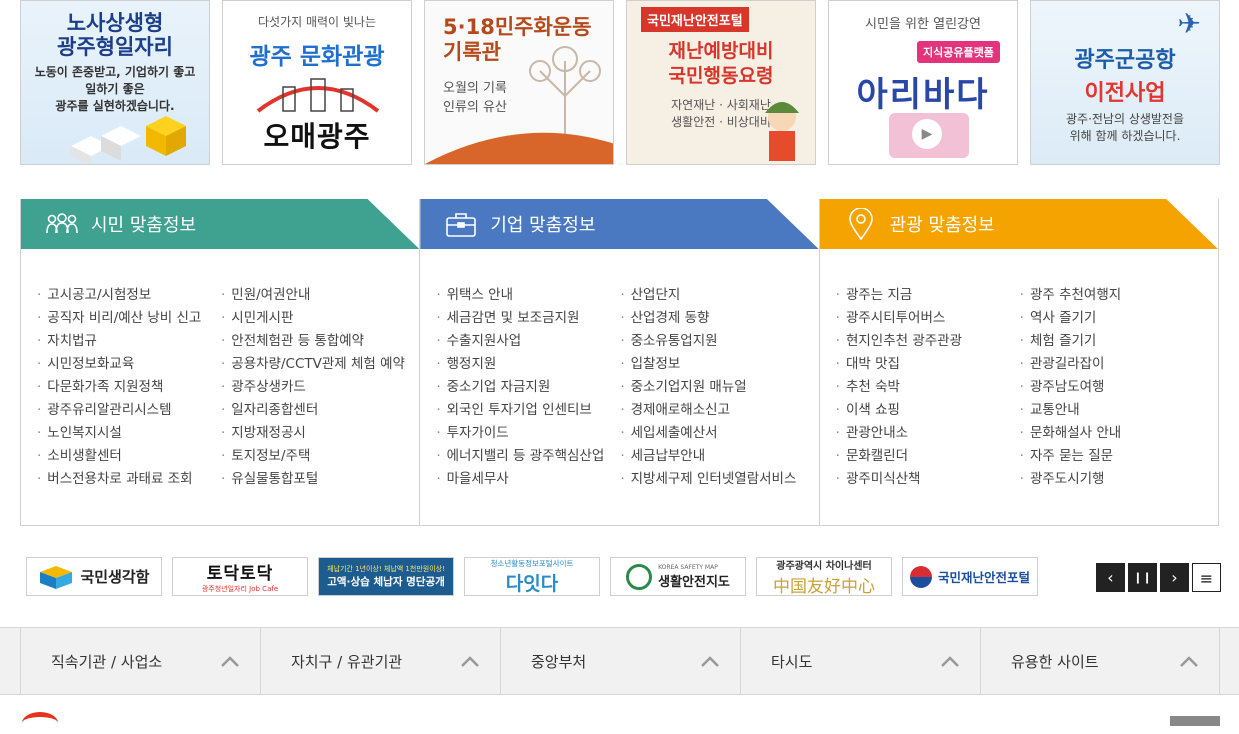 The width and height of the screenshot is (1239, 734). What do you see at coordinates (129, 341) in the screenshot?
I see `list-item: 자치법규` at bounding box center [129, 341].